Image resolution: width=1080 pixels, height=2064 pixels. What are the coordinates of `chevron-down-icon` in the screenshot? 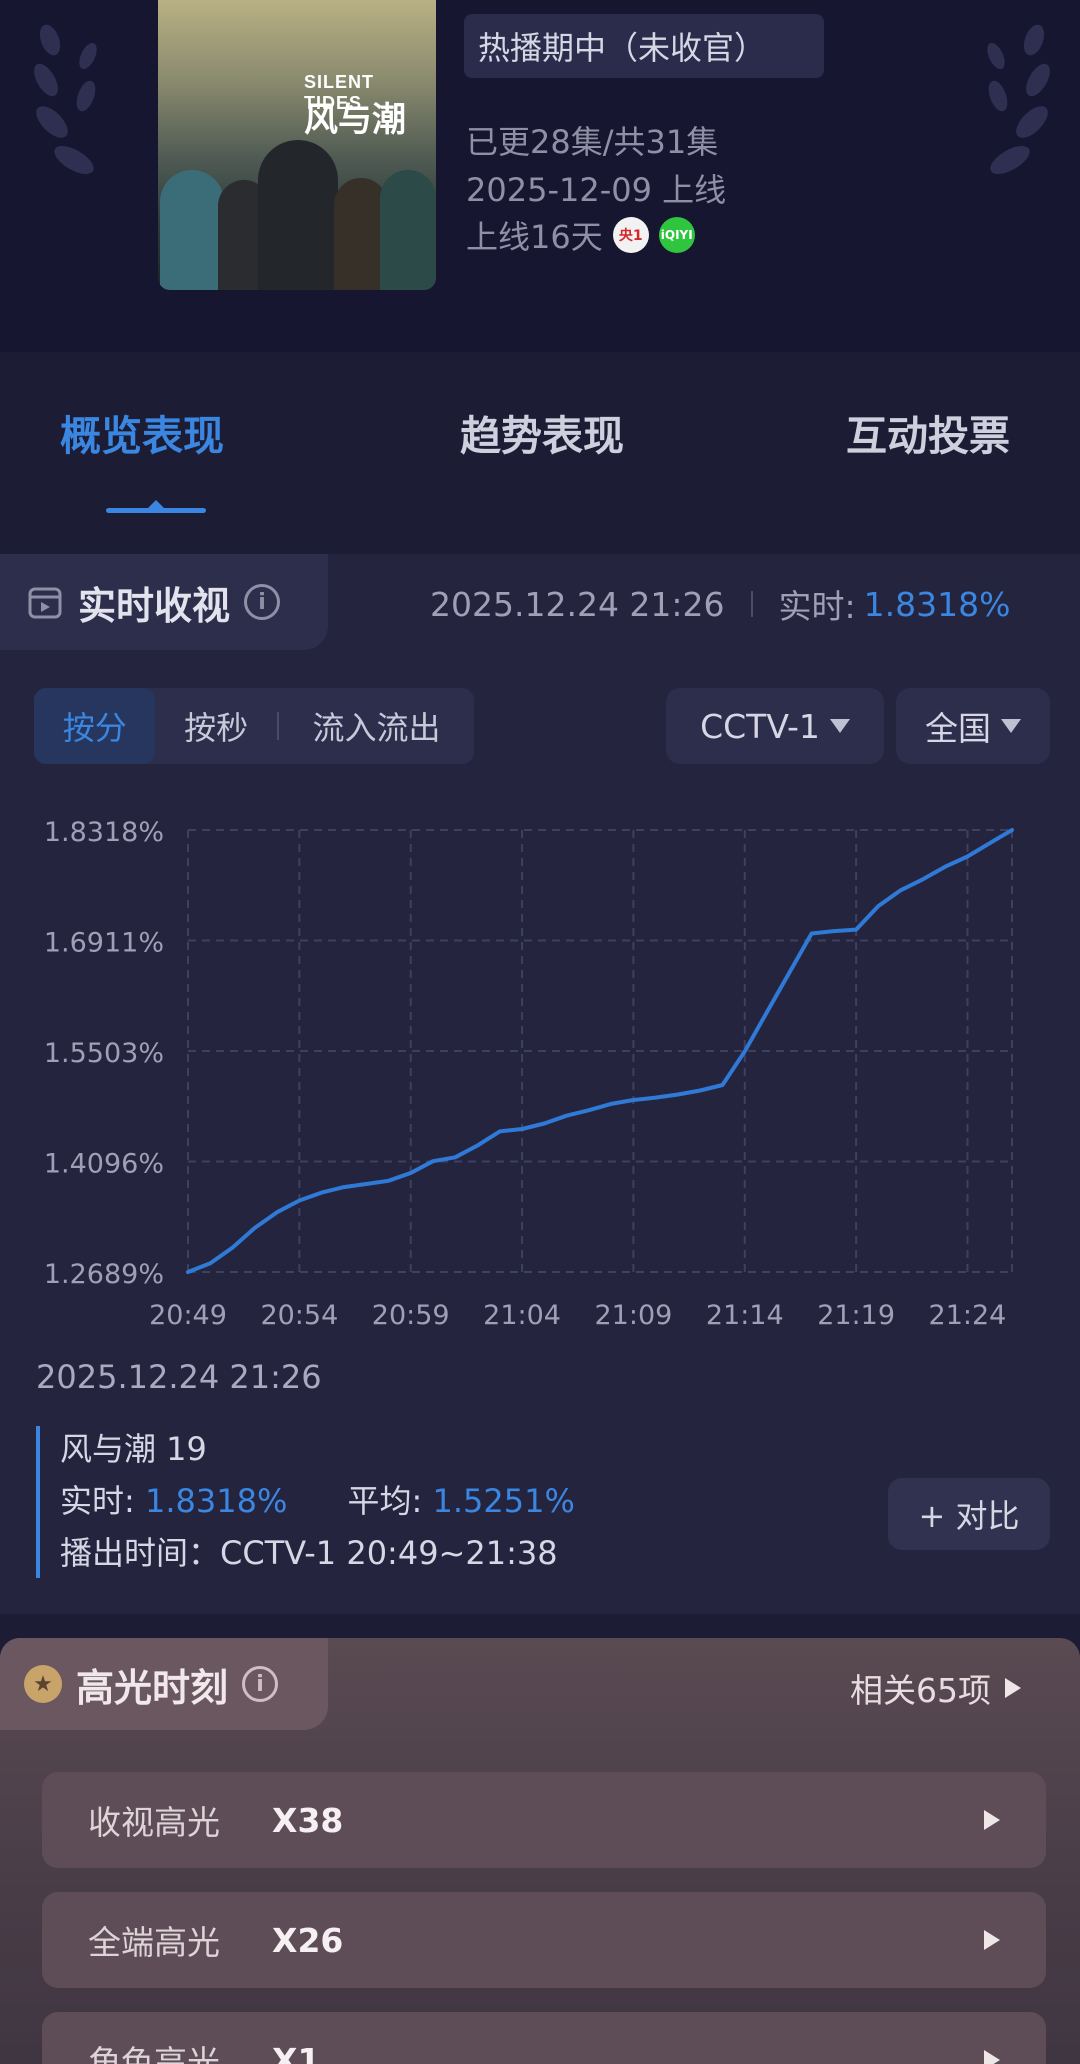 It's located at (839, 726).